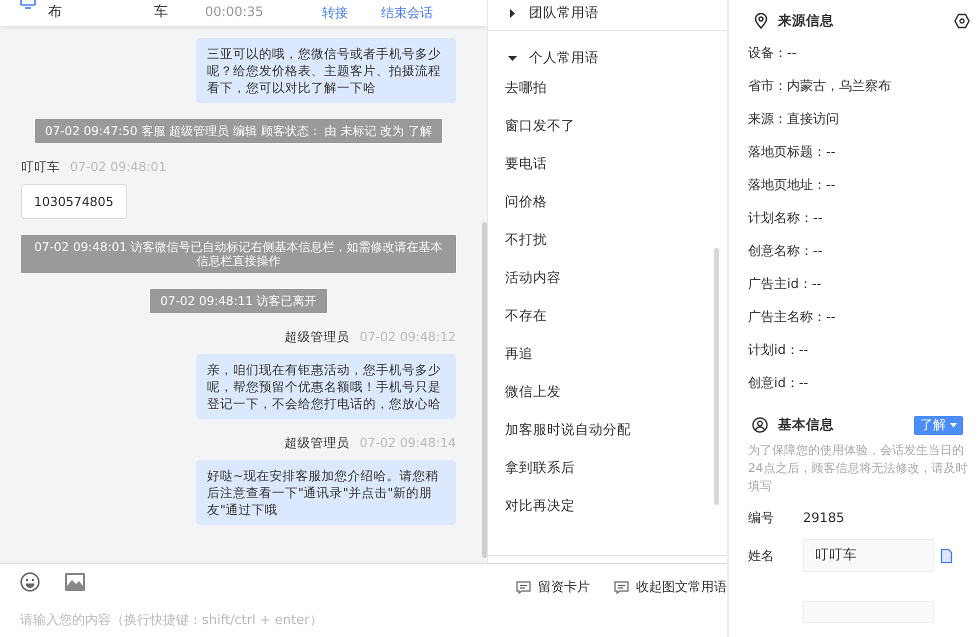  Describe the element at coordinates (607, 430) in the screenshot. I see `phrase-item: 加客服时说自动分配` at that location.